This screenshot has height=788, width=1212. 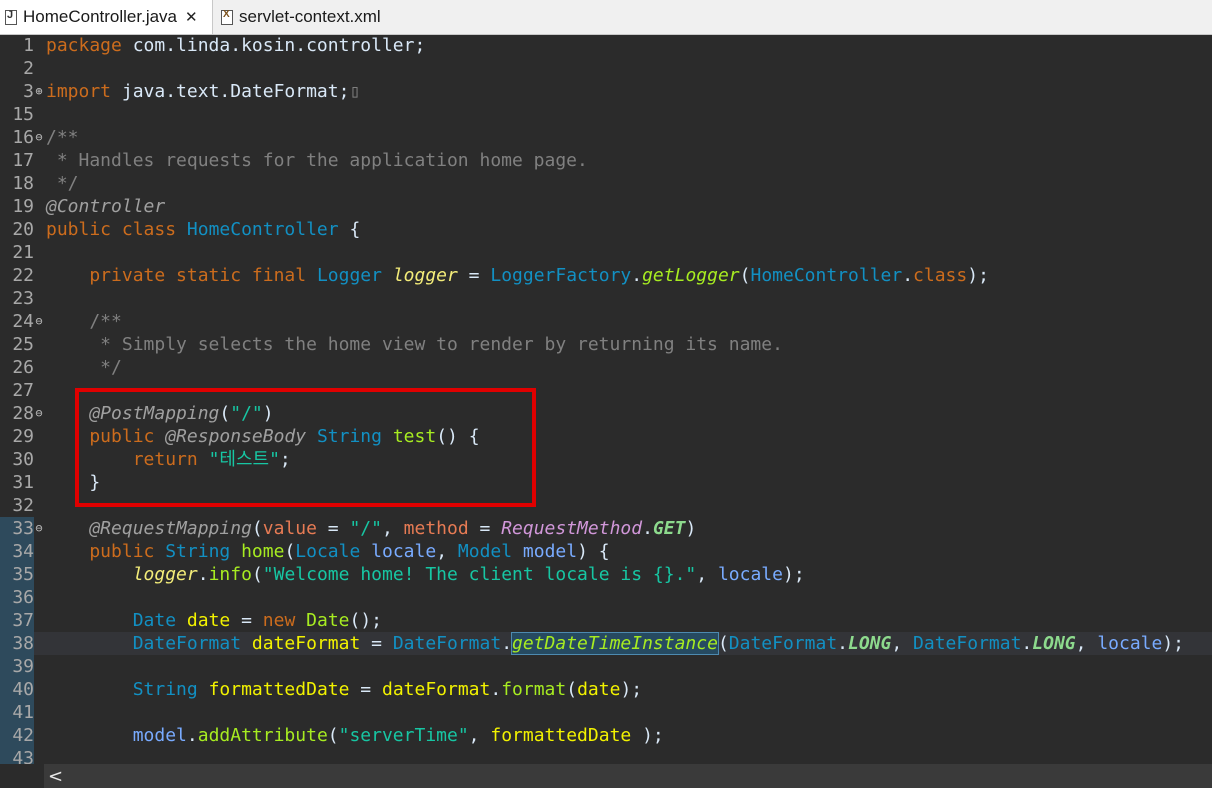 I want to click on code-line: 43, so click(x=606, y=755).